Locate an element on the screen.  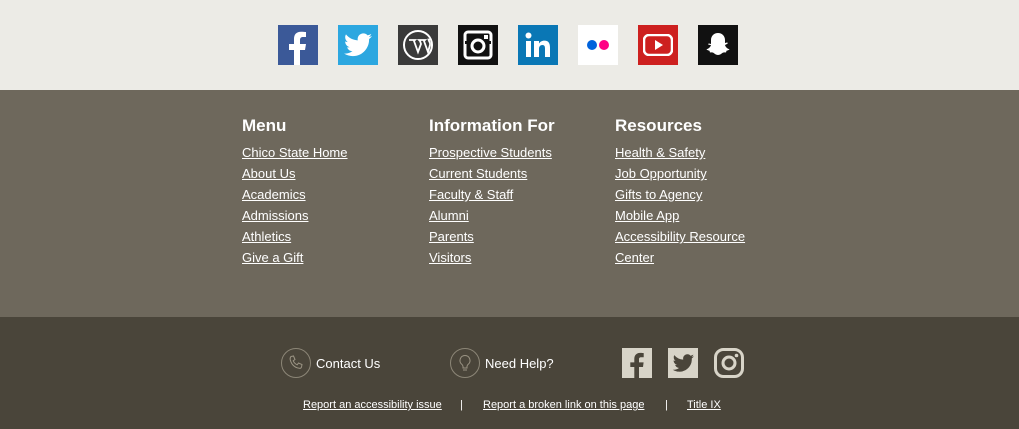
link-job-opportunity: Job Opportunity is located at coordinates (661, 173).